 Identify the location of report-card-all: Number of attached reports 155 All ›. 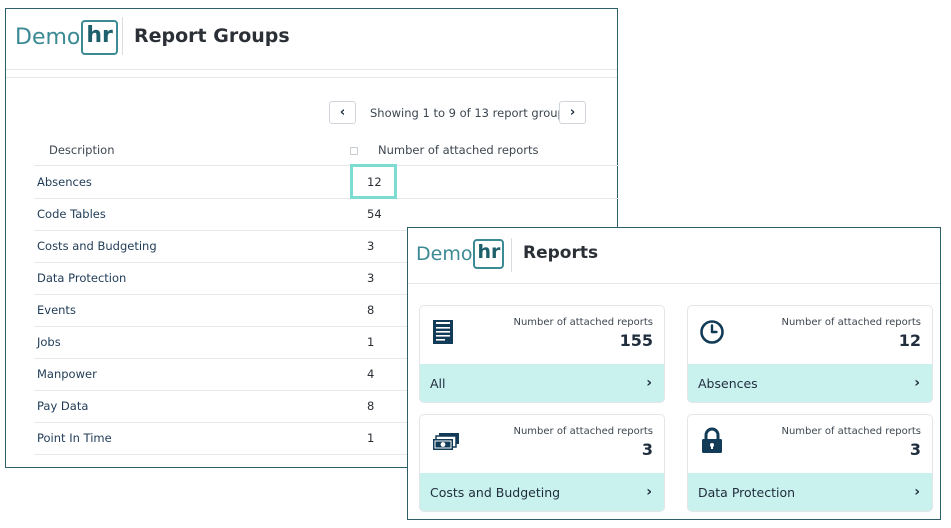
(542, 354).